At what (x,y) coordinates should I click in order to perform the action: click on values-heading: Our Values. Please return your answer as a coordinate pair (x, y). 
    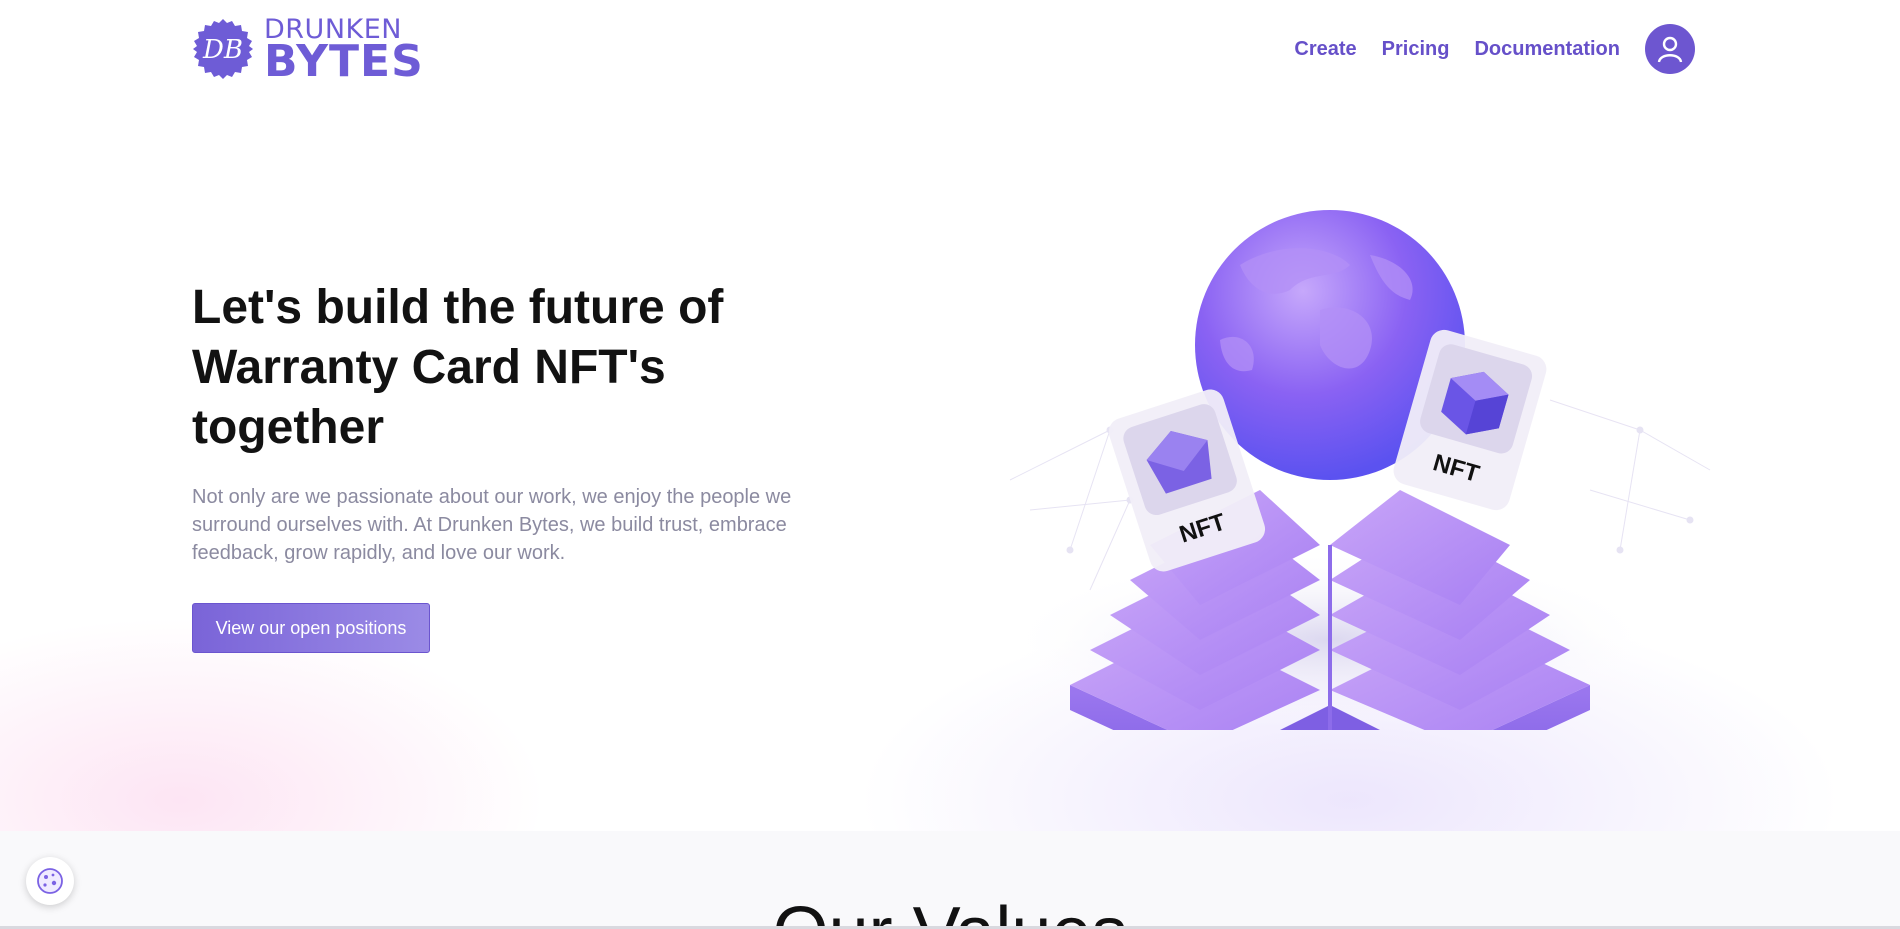
    Looking at the image, I should click on (950, 911).